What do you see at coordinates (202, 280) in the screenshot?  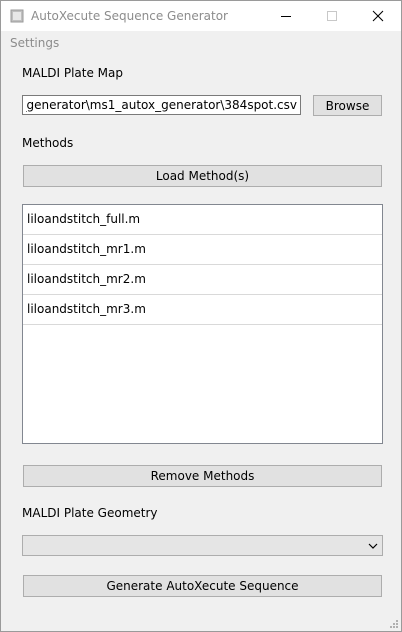 I see `list-item: liloandstitch_mr2.m` at bounding box center [202, 280].